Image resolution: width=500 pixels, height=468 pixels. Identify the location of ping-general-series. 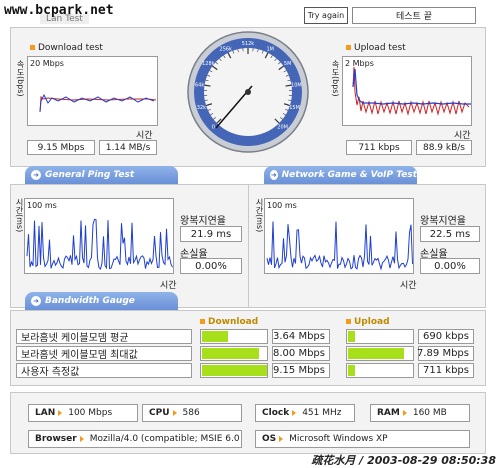
(99, 244).